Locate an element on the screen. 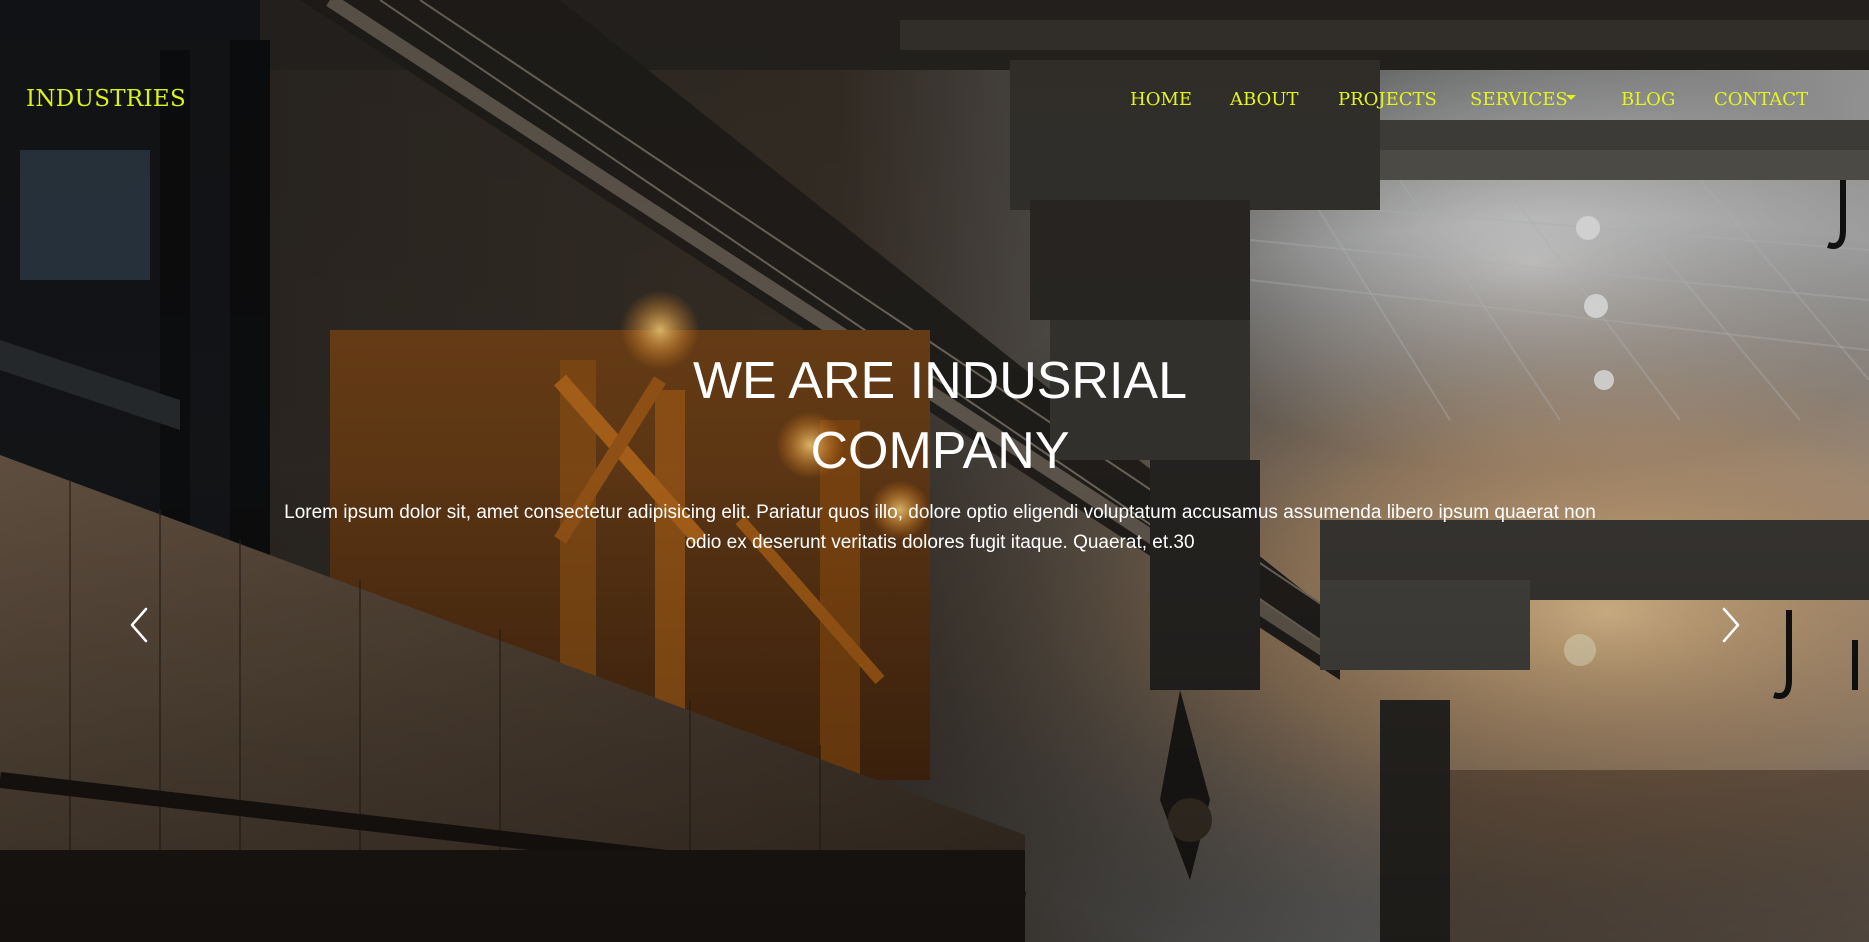  chevron-right-icon is located at coordinates (1731, 625).